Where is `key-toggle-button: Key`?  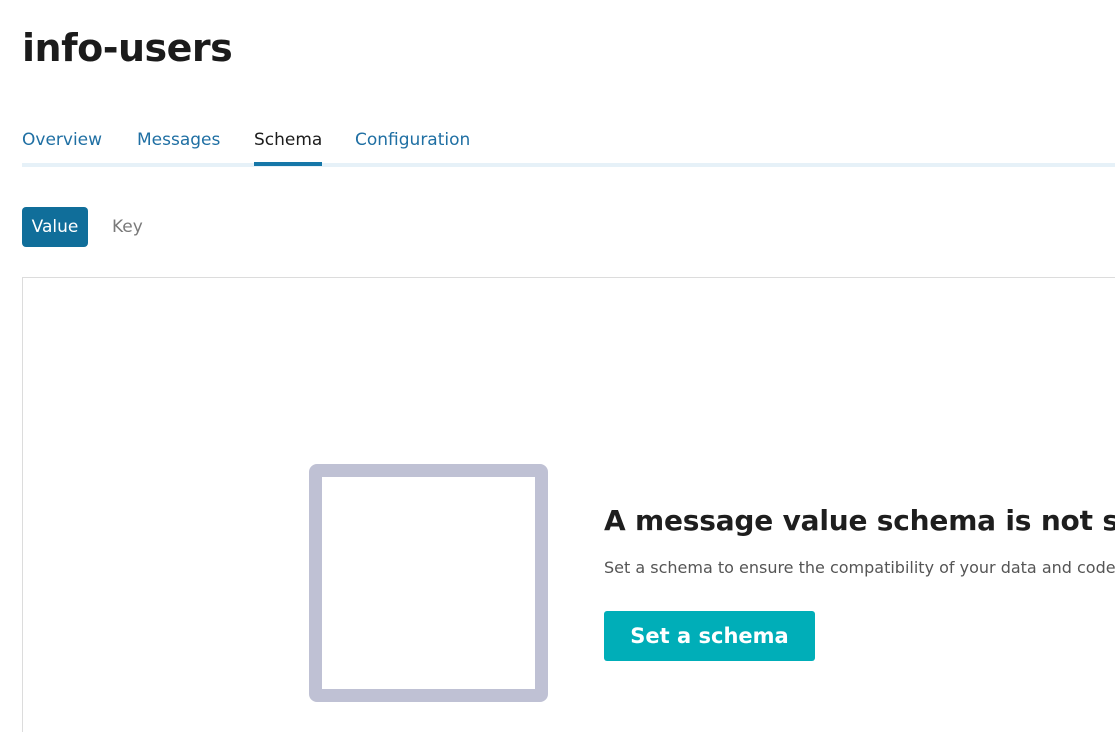 key-toggle-button: Key is located at coordinates (127, 227).